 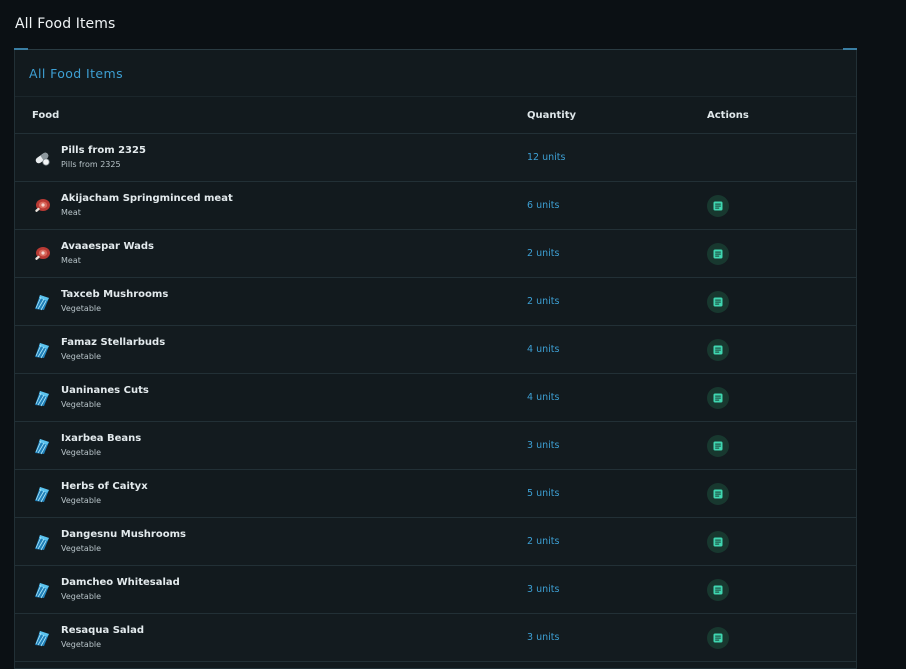 What do you see at coordinates (104, 494) in the screenshot?
I see `food-text: Herbs of Caityx Vegetable` at bounding box center [104, 494].